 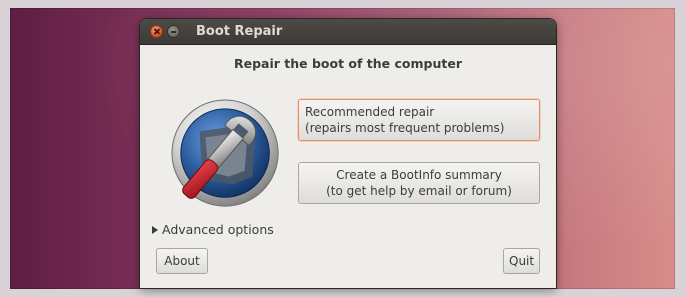 What do you see at coordinates (239, 31) in the screenshot?
I see `window-title: Boot Repair` at bounding box center [239, 31].